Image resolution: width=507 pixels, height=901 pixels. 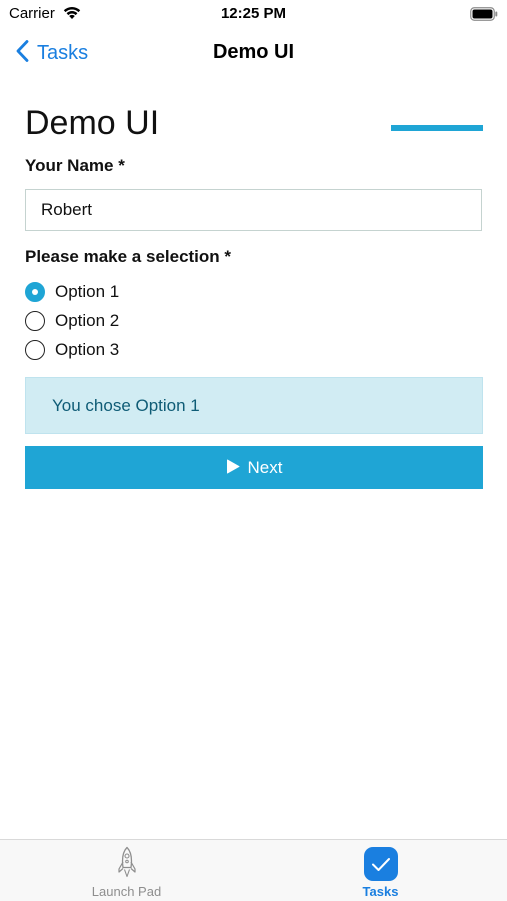 What do you see at coordinates (265, 467) in the screenshot?
I see `next-button-label: Next` at bounding box center [265, 467].